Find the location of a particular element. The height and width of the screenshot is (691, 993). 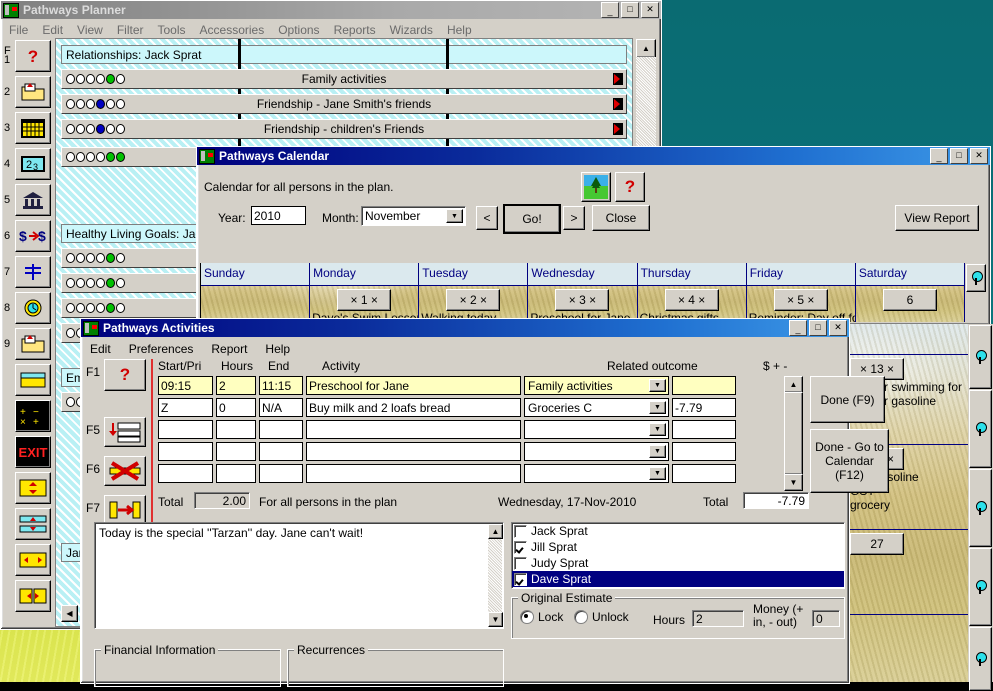

day-number-button: 6 is located at coordinates (909, 300).